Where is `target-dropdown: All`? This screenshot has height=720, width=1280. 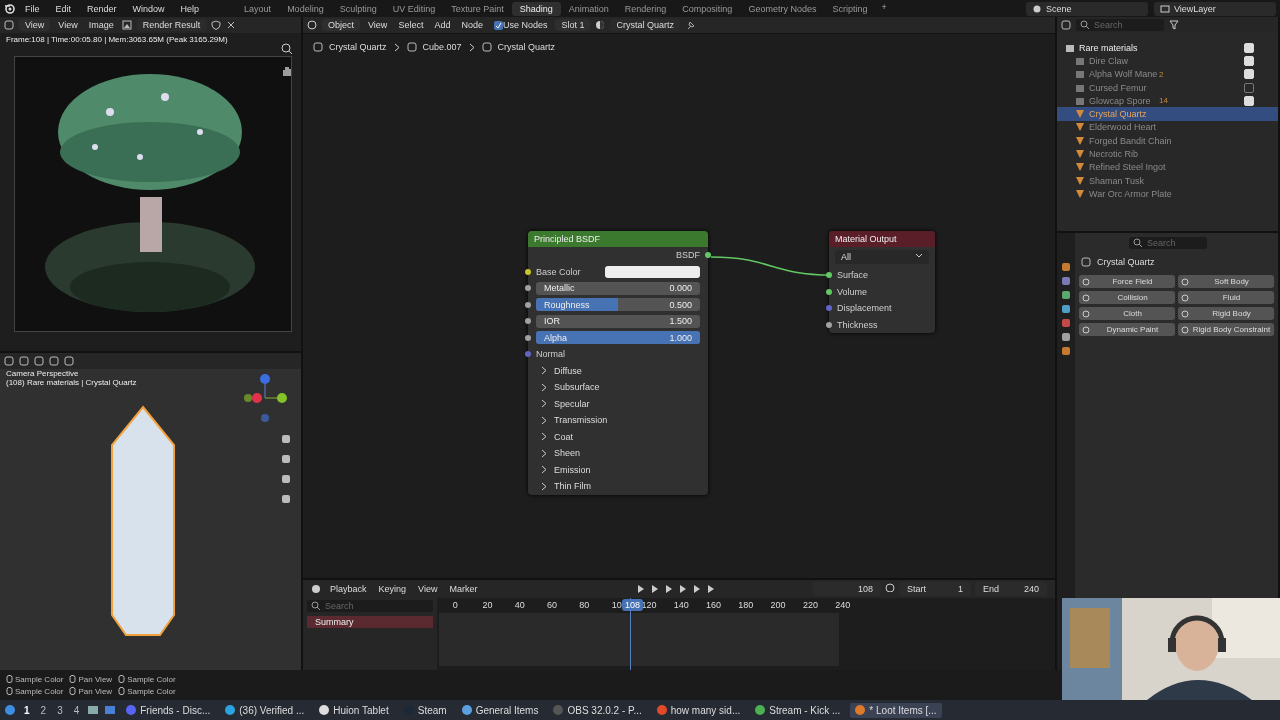
target-dropdown: All is located at coordinates (882, 257).